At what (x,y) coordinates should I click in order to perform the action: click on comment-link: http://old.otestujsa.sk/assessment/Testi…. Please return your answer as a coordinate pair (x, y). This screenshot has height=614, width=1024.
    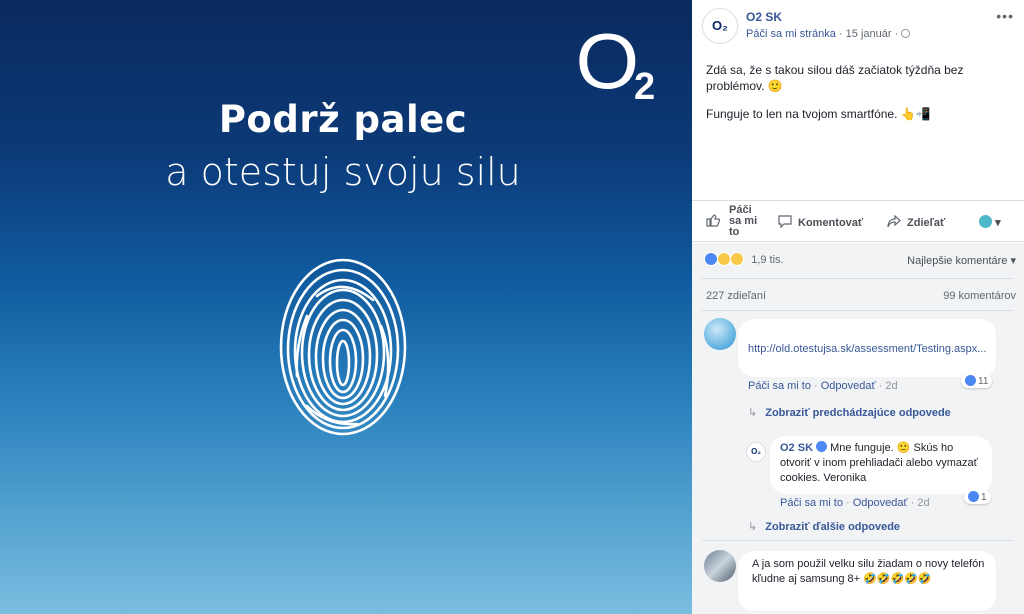
    Looking at the image, I should click on (867, 349).